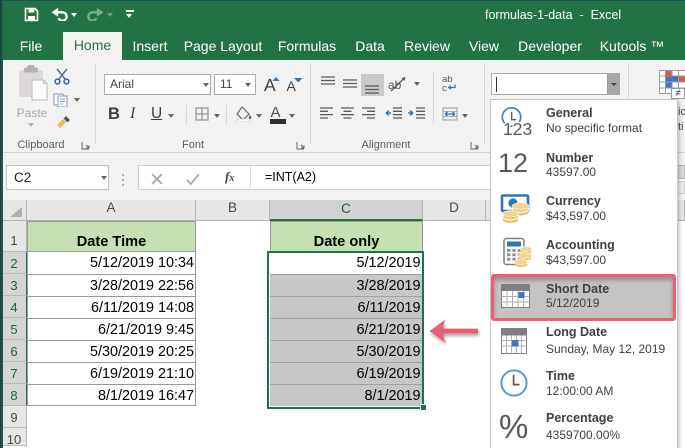 The width and height of the screenshot is (685, 448). I want to click on svg-text: ab, so click(395, 85).